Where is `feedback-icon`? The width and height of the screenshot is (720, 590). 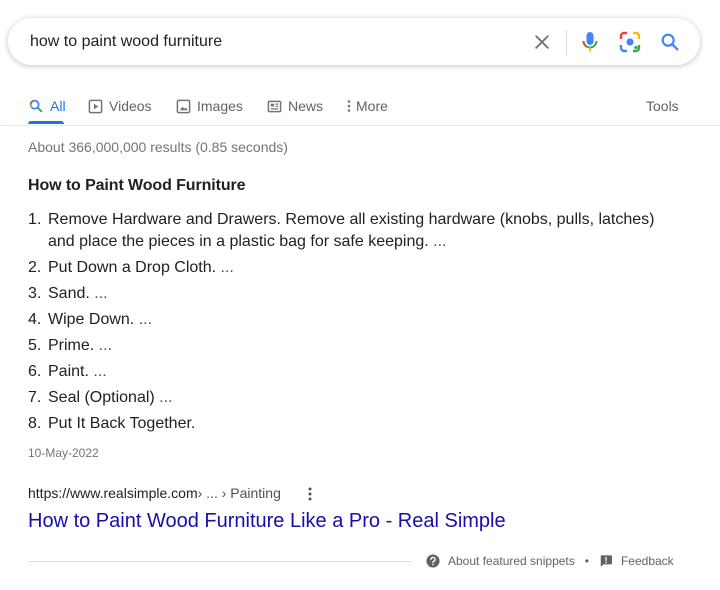
feedback-icon is located at coordinates (606, 561).